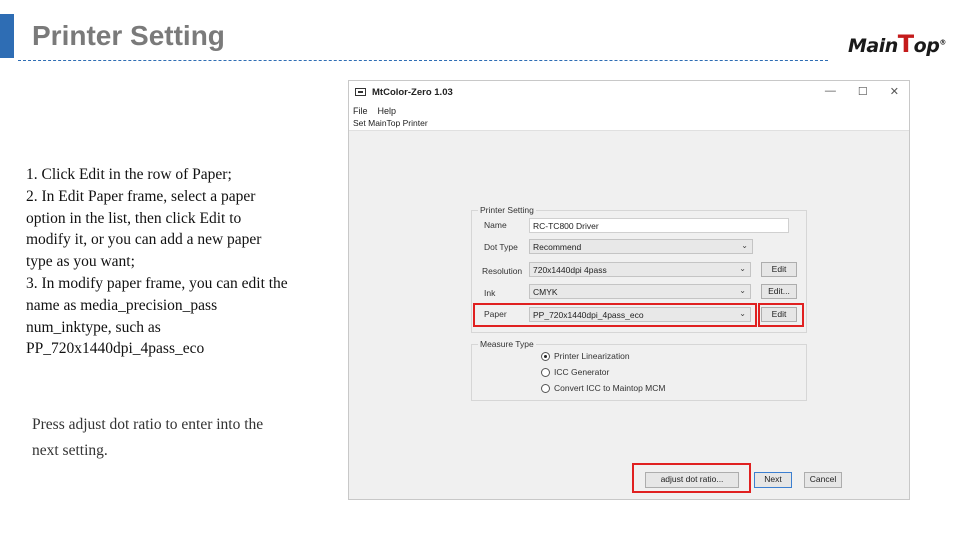 The width and height of the screenshot is (960, 540). Describe the element at coordinates (387, 111) in the screenshot. I see `menu-help: Help` at that location.